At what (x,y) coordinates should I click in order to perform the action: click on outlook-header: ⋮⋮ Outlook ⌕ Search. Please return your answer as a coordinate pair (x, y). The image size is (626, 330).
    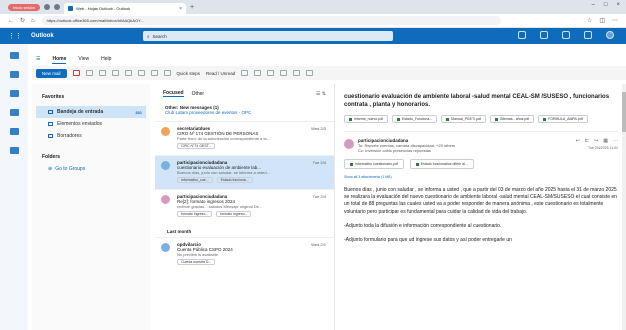
    Looking at the image, I should click on (313, 36).